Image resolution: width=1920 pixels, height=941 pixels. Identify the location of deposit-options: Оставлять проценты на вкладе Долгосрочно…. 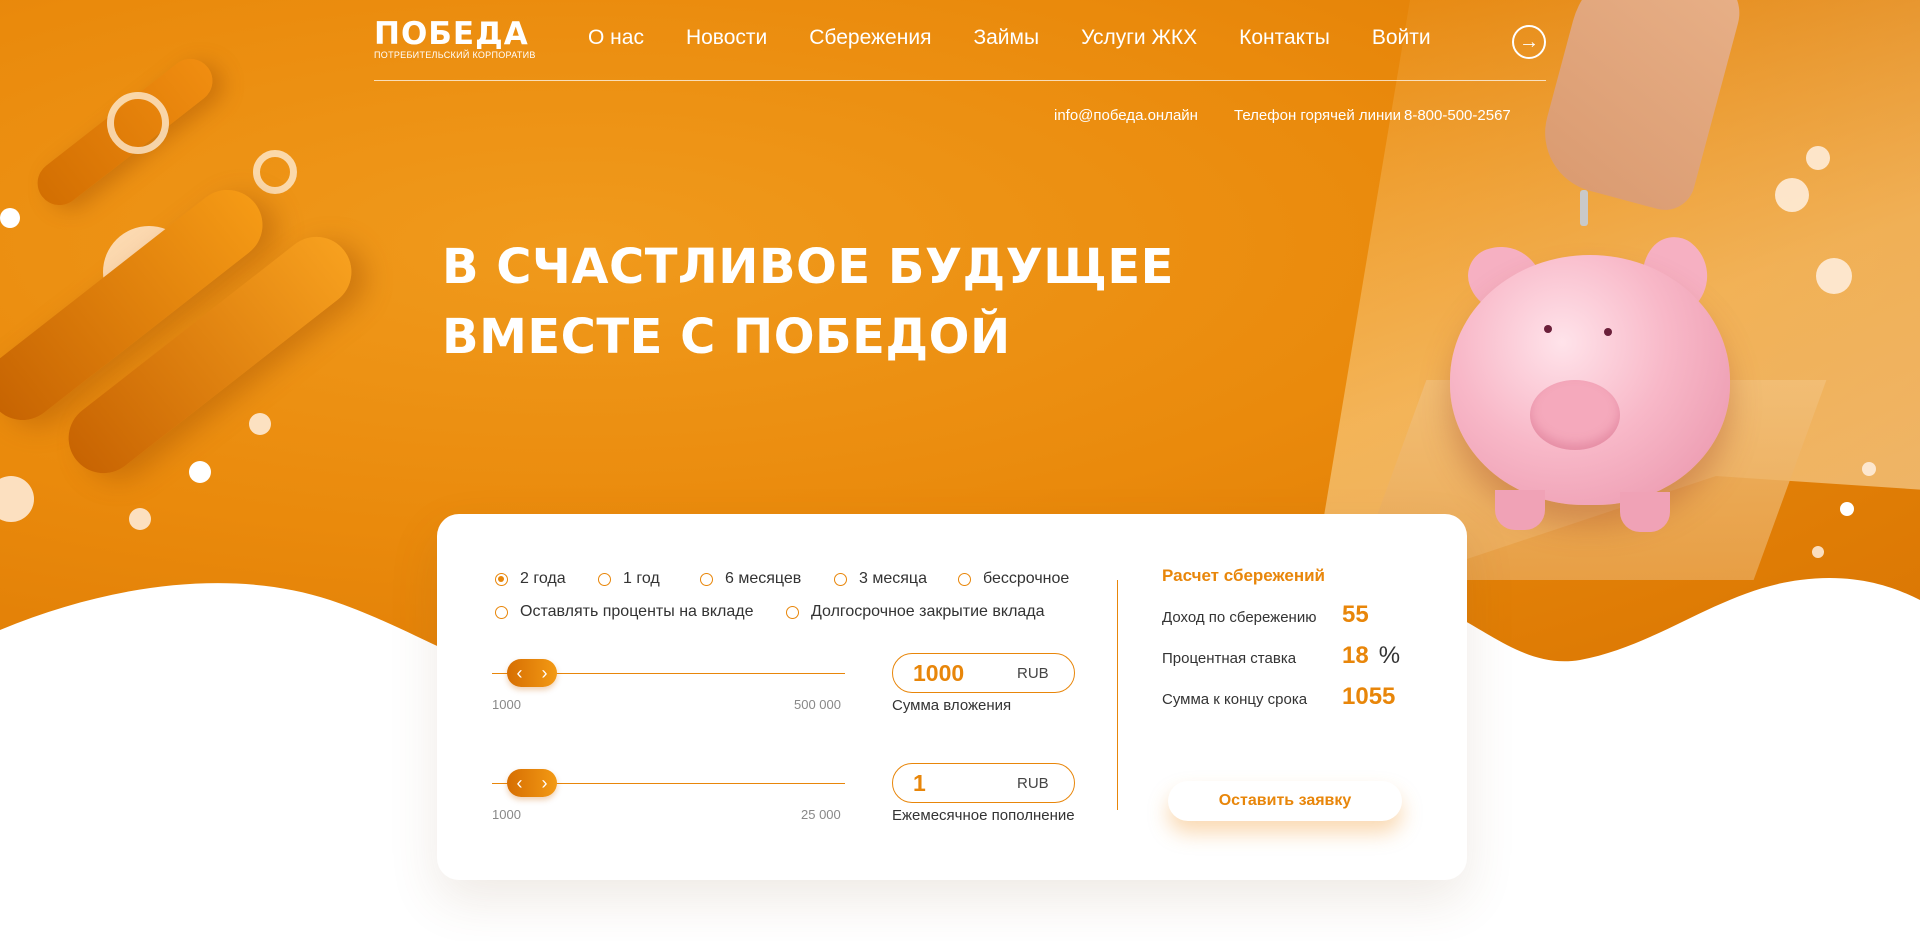
(770, 612).